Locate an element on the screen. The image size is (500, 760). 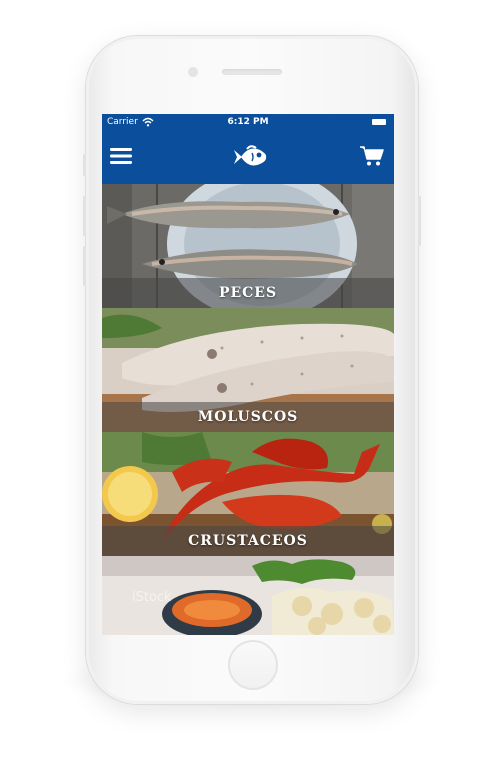
battery-icon is located at coordinates (379, 122).